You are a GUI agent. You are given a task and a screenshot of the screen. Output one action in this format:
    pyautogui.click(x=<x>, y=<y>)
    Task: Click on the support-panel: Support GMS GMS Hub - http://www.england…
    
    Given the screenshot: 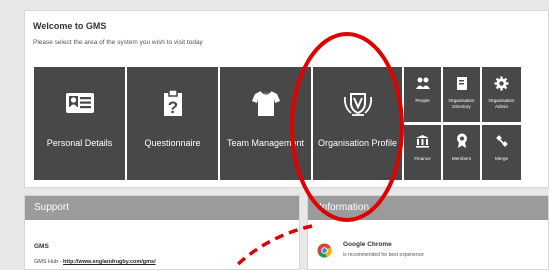 What is the action you would take?
    pyautogui.click(x=162, y=232)
    